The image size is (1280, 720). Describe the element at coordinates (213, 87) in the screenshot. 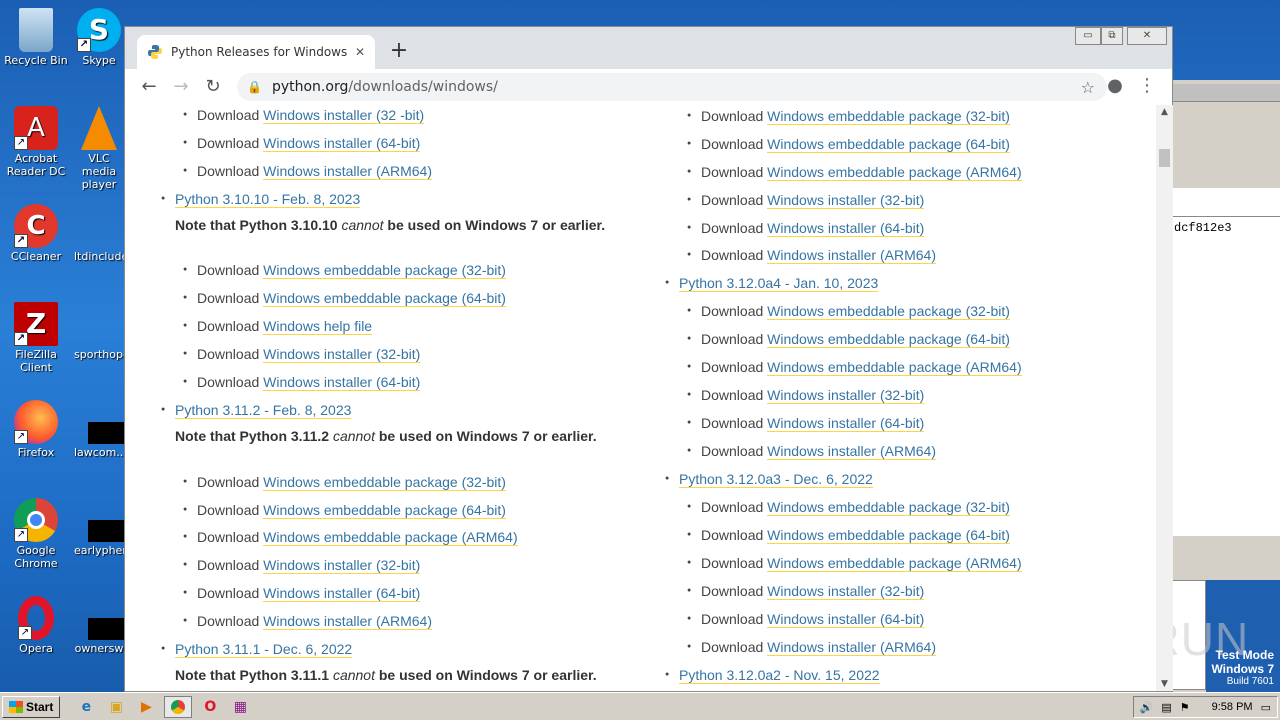

I see `reload-button: ↻` at that location.